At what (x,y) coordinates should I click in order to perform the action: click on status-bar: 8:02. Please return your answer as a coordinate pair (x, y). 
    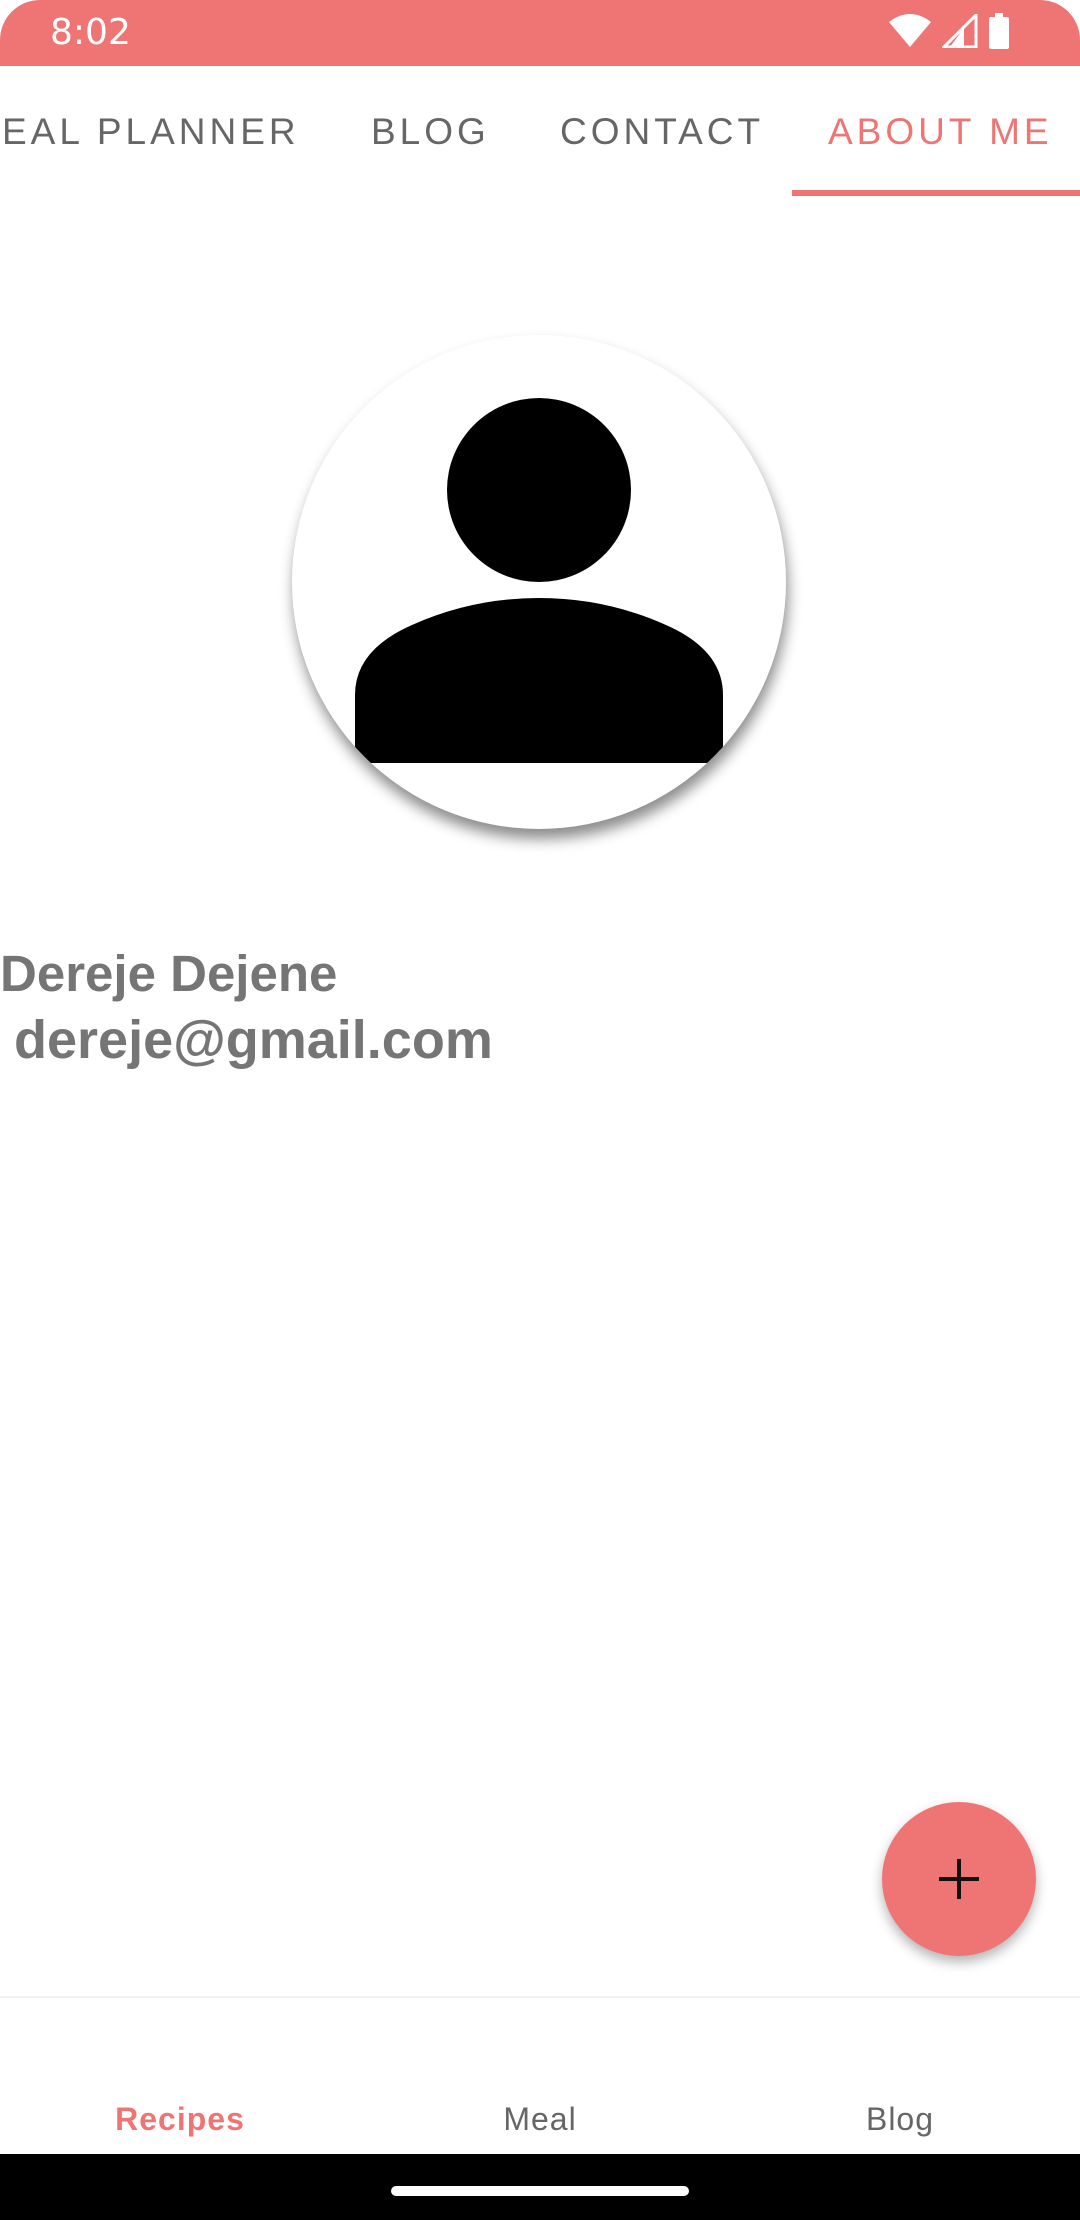
    Looking at the image, I should click on (540, 33).